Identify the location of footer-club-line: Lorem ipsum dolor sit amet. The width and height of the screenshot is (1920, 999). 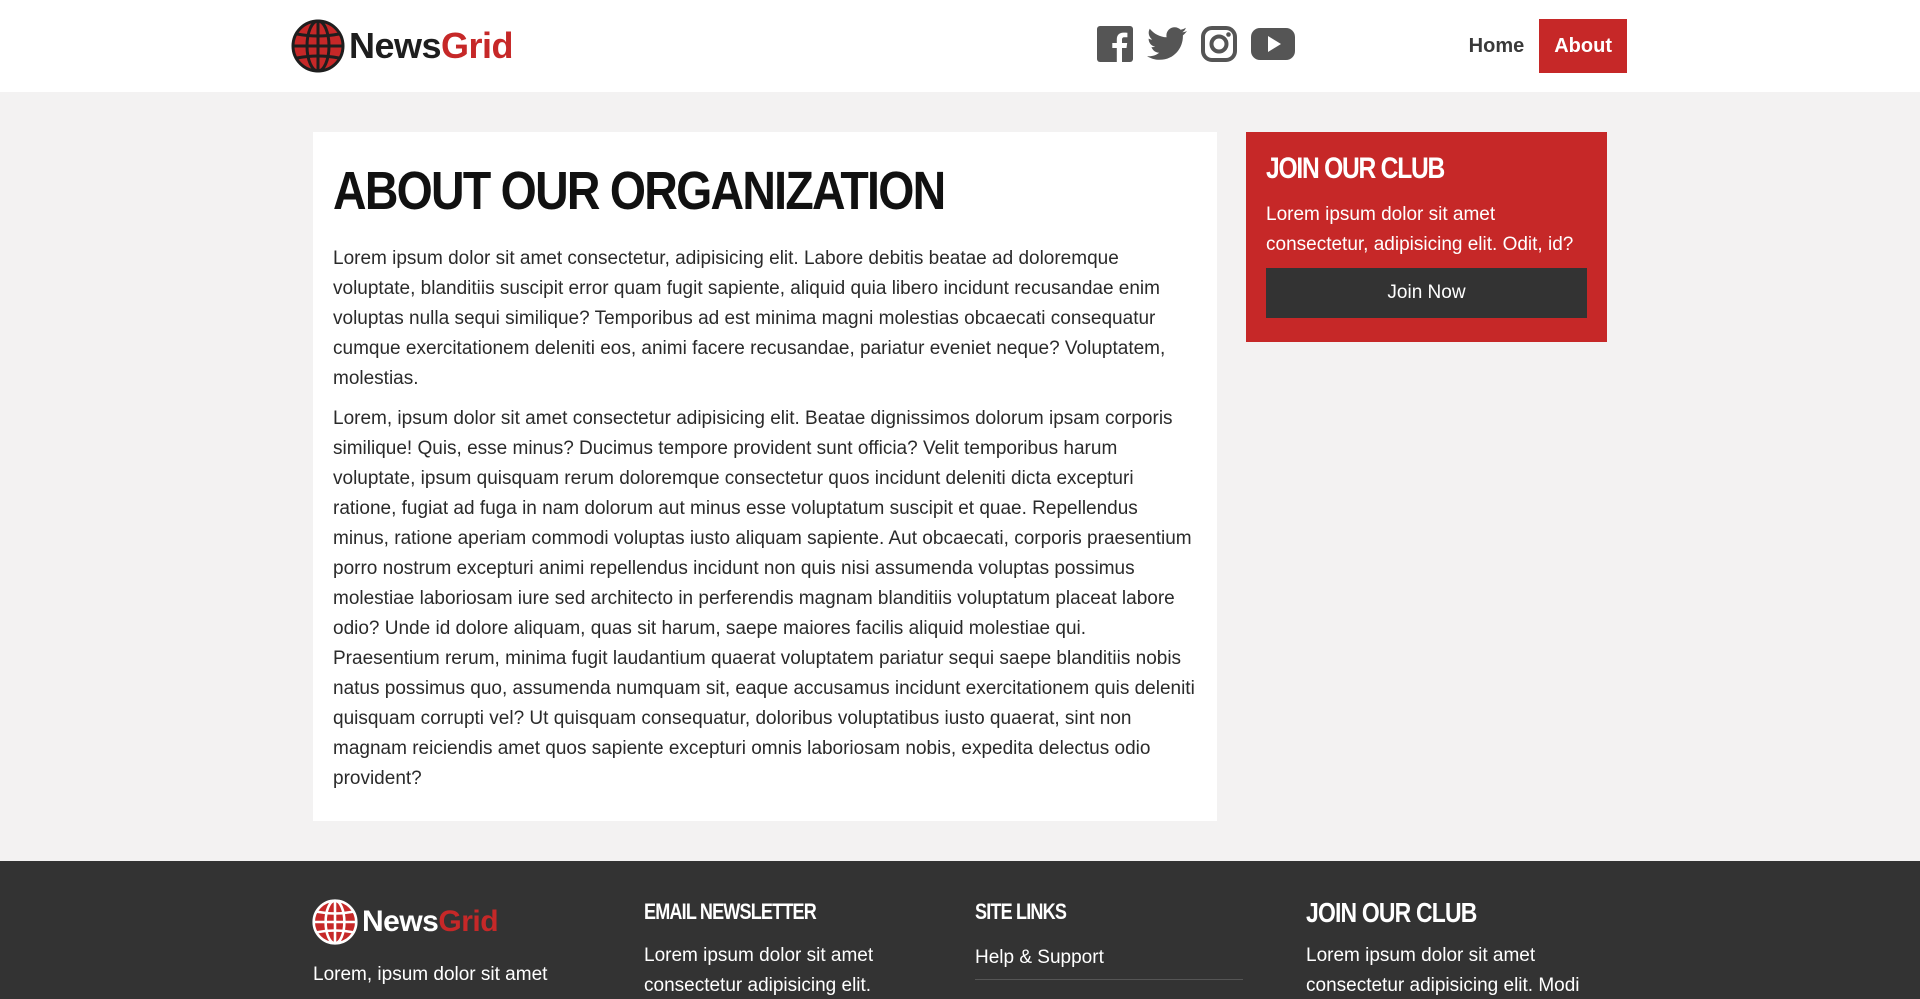
(1421, 955).